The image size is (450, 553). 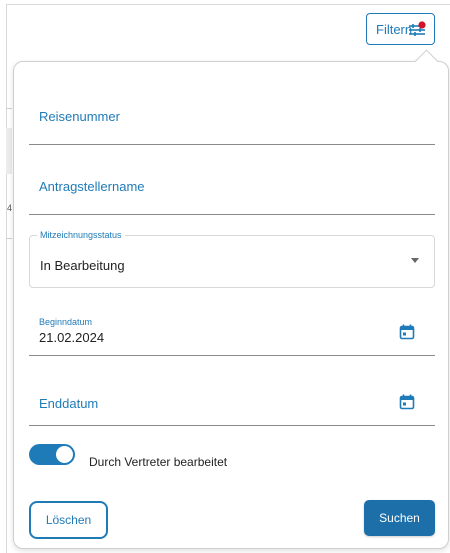 I want to click on reisenummer-placeholder: Reisenummer, so click(x=79, y=116).